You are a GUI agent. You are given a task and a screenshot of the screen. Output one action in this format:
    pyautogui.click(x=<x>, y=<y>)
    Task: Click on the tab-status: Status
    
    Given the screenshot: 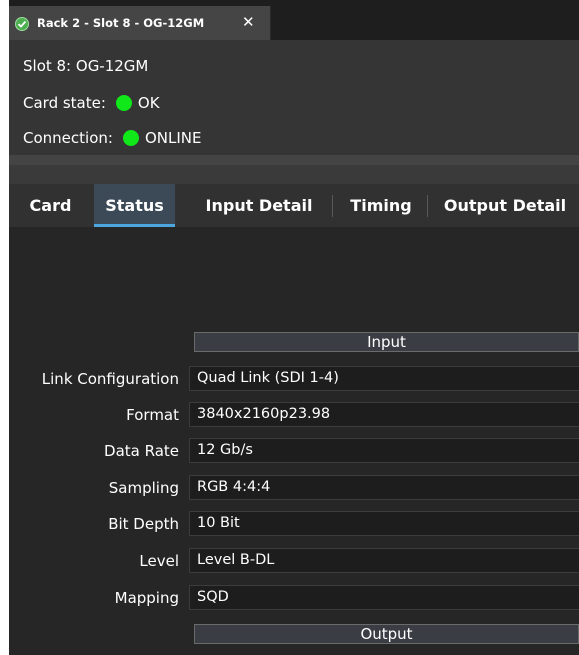 What is the action you would take?
    pyautogui.click(x=134, y=205)
    